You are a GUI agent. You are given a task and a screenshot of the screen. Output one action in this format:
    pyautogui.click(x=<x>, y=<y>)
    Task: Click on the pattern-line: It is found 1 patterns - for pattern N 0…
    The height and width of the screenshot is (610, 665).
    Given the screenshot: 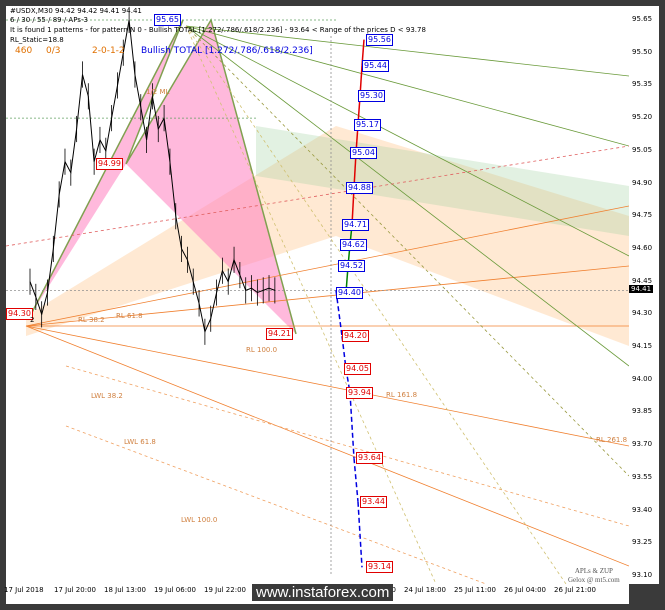 What is the action you would take?
    pyautogui.click(x=218, y=30)
    